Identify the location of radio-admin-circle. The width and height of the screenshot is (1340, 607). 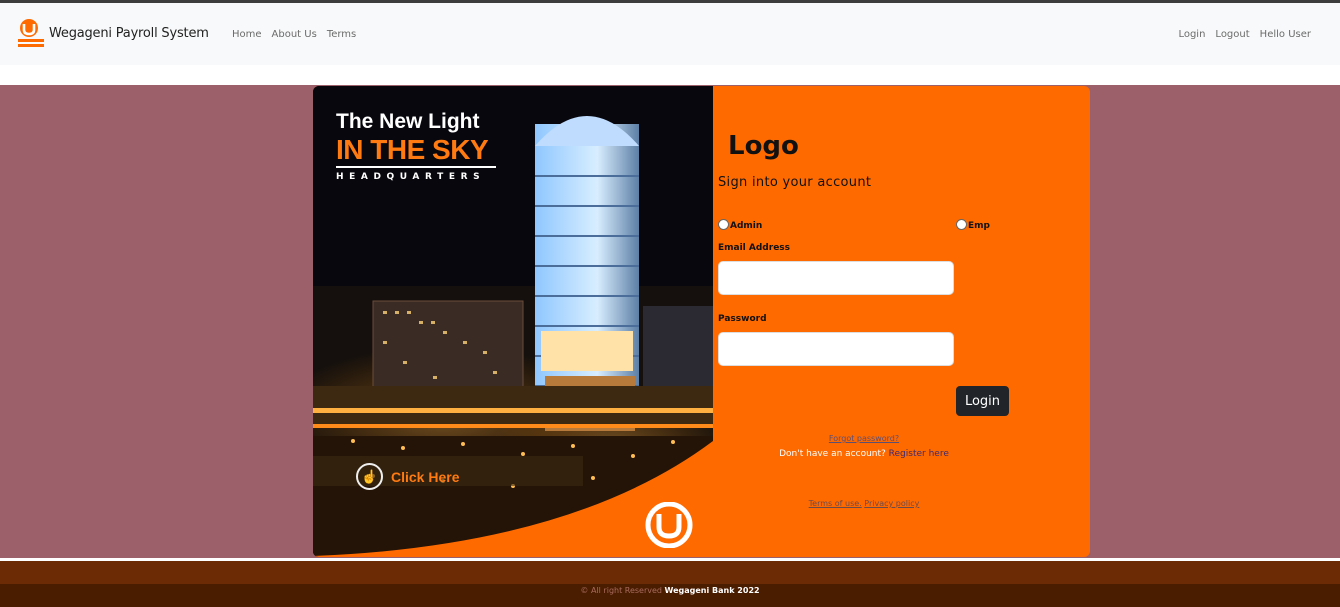
(723, 224).